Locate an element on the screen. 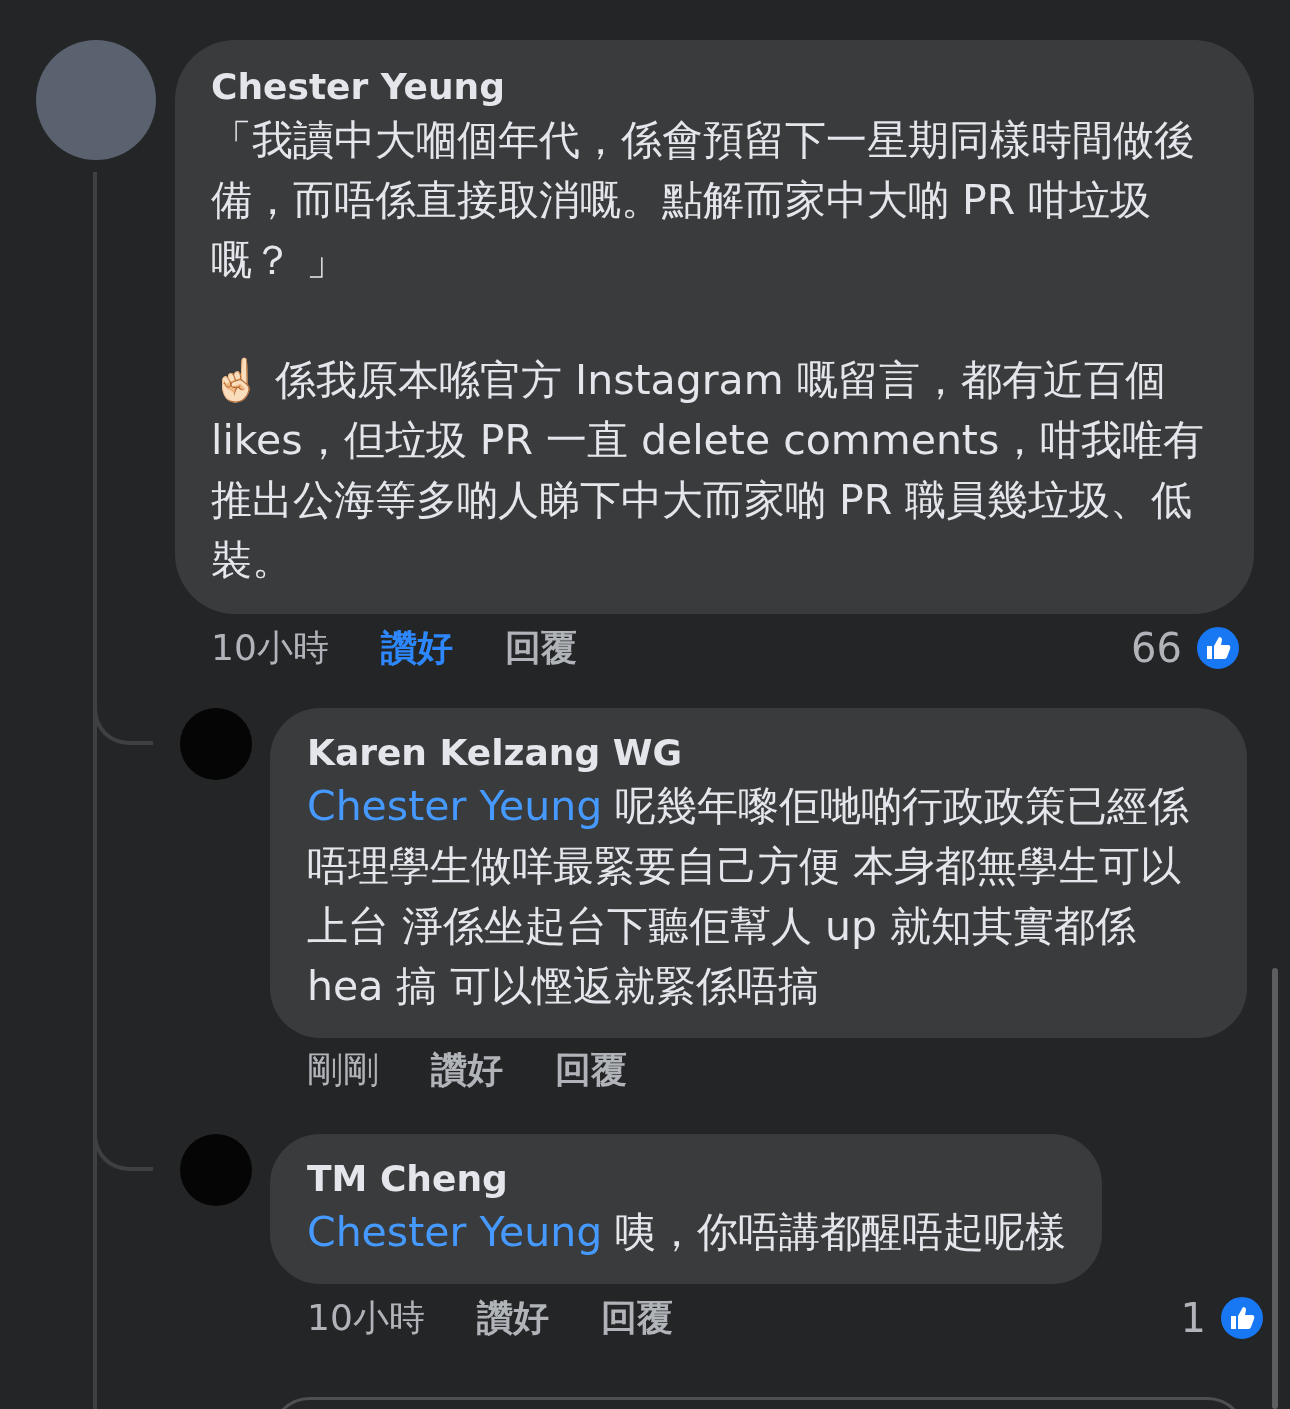  reply-text: Chester Yeung 呢幾年嚟佢哋啲行政政策已經係唔理學生做咩最緊要自己方便 本身都無學生可以上台 淨係坐起台下聽佢幫人 up 就知其實都係 hea 搞 可以慳返就緊係唔搞 is located at coordinates (749, 896).